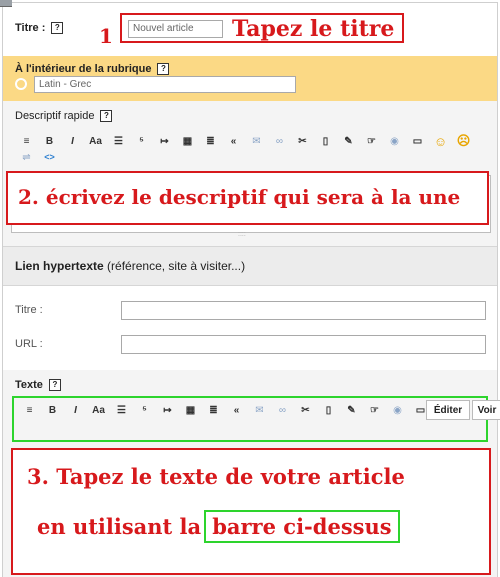 The image size is (500, 577). I want to click on title-input: Nouvel article, so click(175, 29).